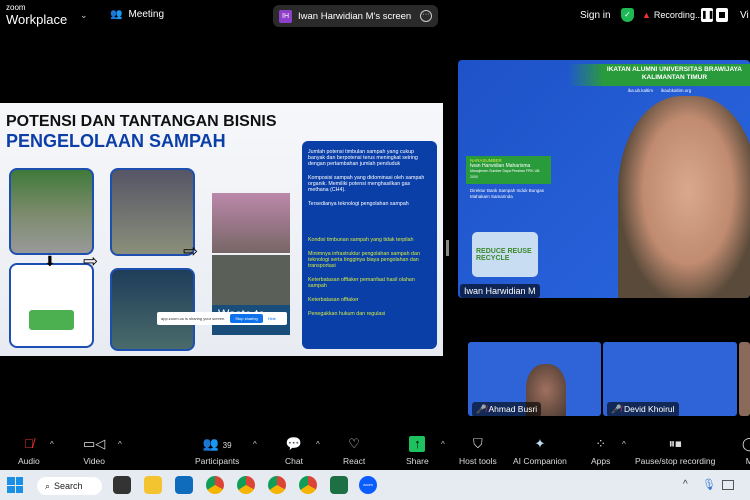 The width and height of the screenshot is (750, 500). What do you see at coordinates (505, 254) in the screenshot?
I see `reduce-reuse-recycle-logo: REDUCE REUSE RECYCLE` at bounding box center [505, 254].